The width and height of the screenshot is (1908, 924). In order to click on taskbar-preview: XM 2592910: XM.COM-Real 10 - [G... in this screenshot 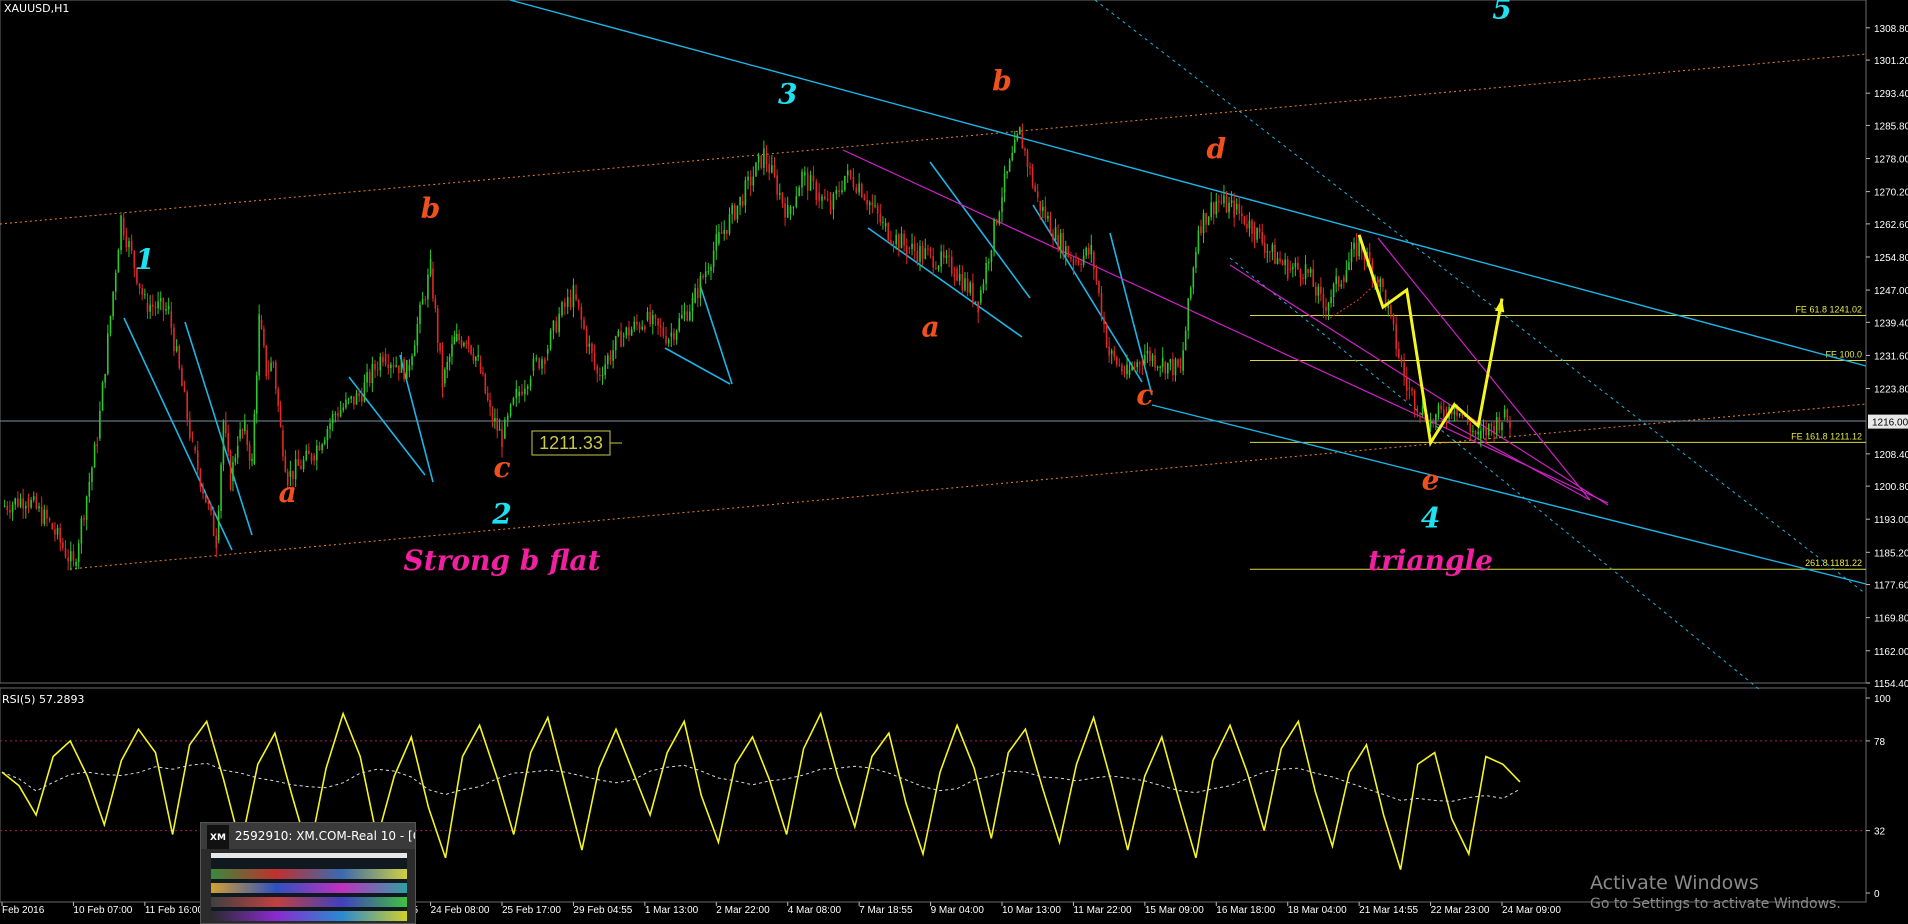, I will do `click(308, 873)`.